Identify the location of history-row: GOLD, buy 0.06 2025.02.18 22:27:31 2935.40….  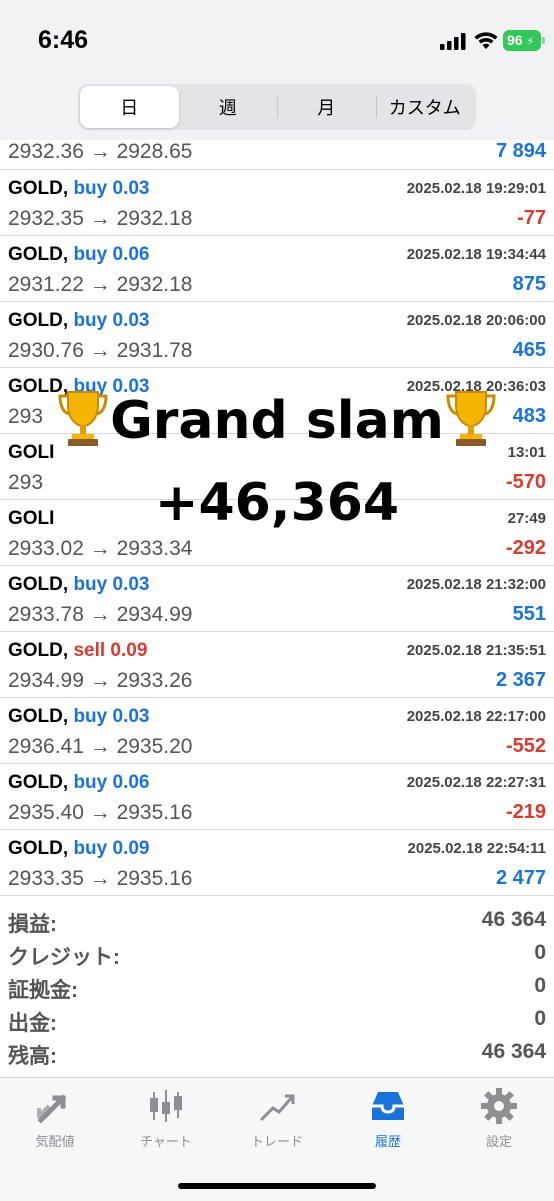
(277, 797).